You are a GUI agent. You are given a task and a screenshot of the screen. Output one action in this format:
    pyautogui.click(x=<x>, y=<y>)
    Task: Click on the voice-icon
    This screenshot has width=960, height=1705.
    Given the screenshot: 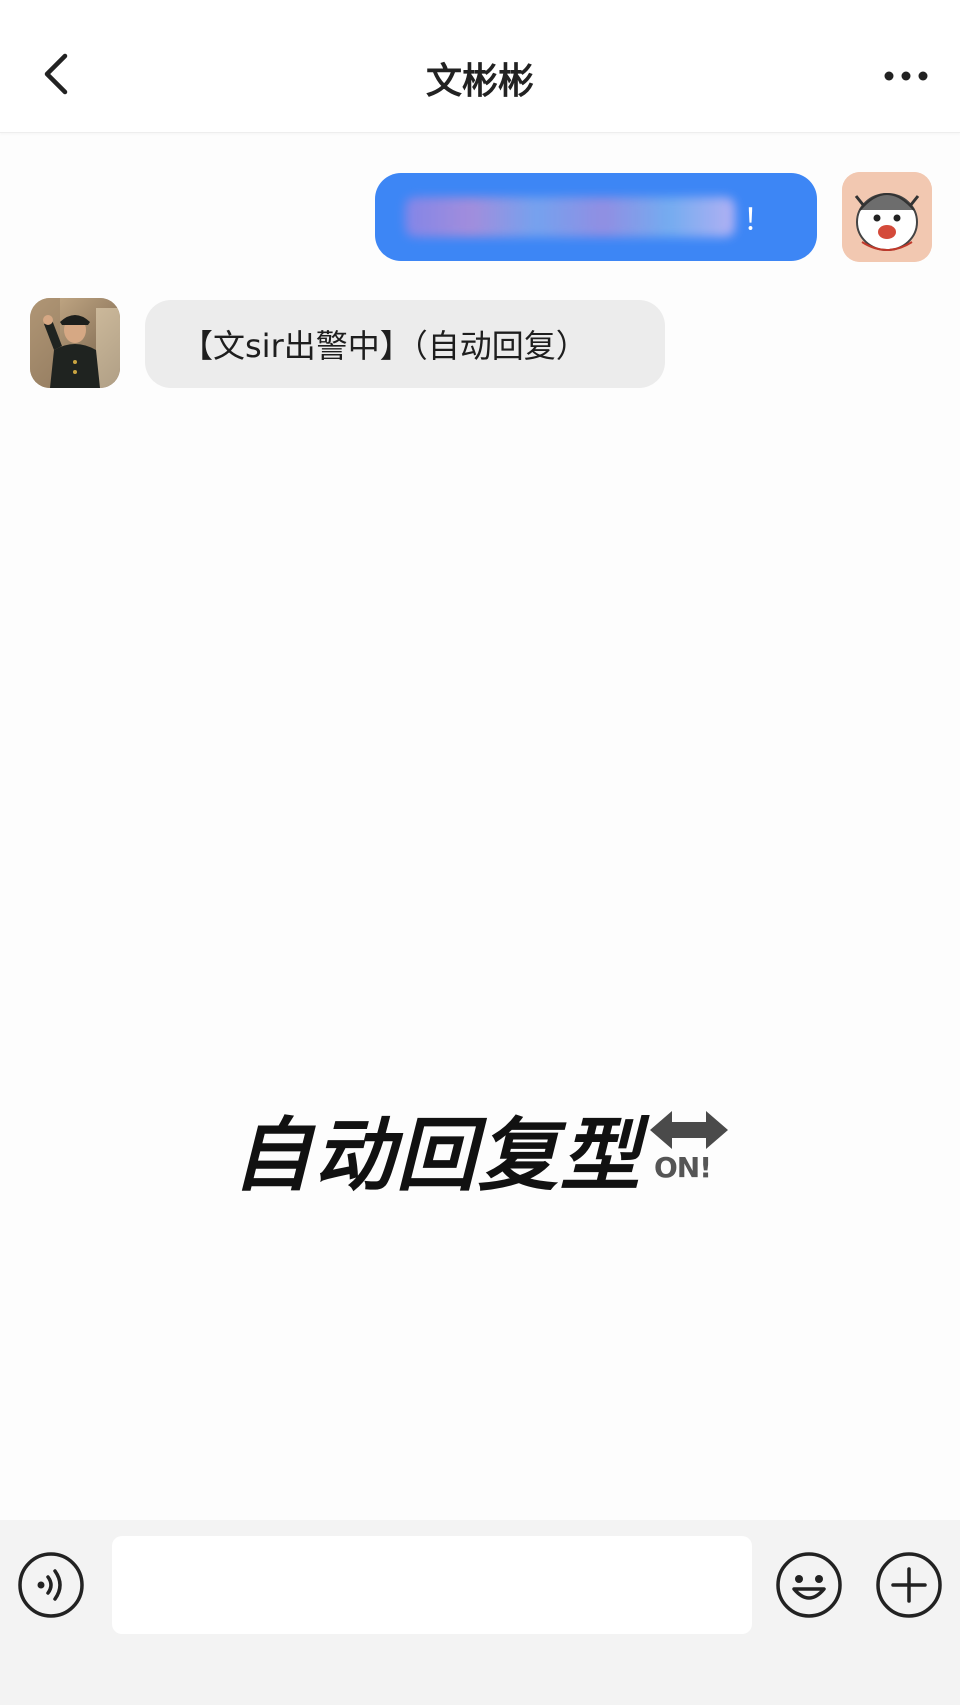 What is the action you would take?
    pyautogui.click(x=51, y=1585)
    